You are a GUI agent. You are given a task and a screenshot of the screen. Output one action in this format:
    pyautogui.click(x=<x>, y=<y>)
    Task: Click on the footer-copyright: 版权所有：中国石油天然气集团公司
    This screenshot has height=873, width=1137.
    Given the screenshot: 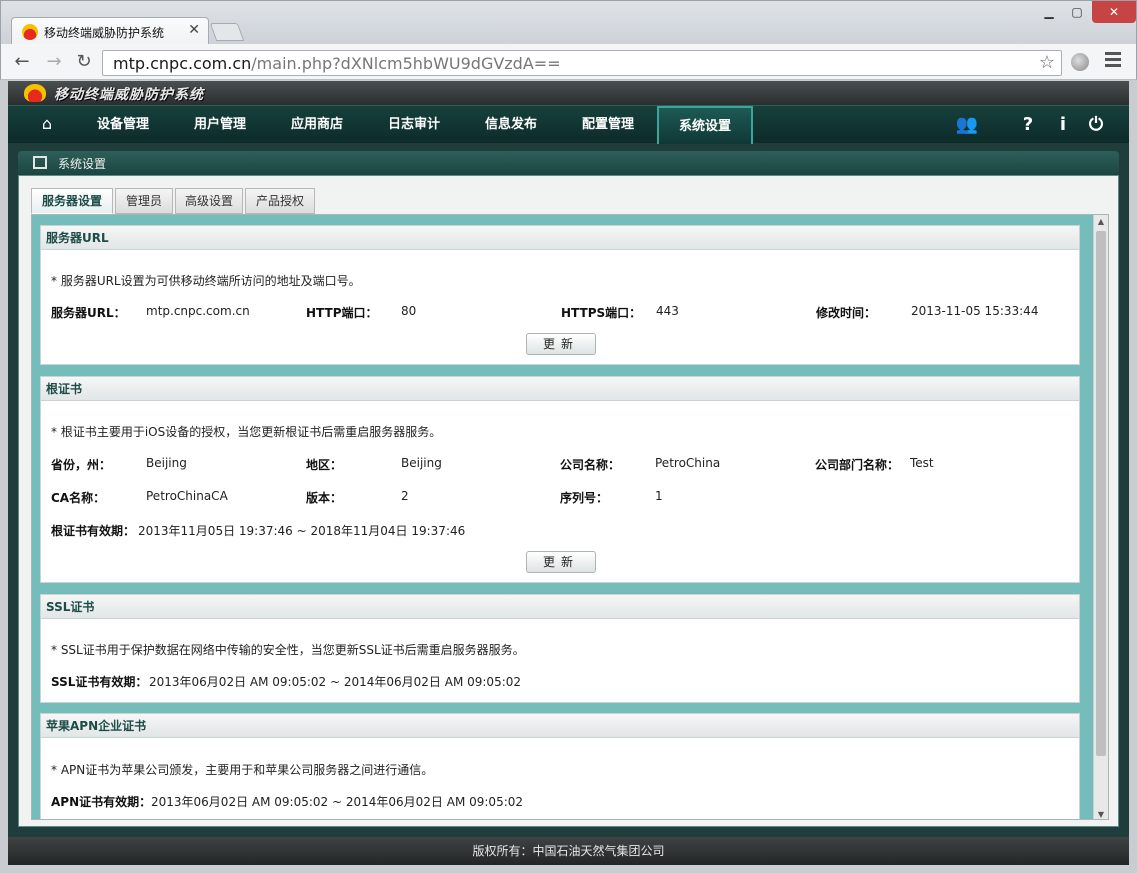 What is the action you would take?
    pyautogui.click(x=568, y=851)
    